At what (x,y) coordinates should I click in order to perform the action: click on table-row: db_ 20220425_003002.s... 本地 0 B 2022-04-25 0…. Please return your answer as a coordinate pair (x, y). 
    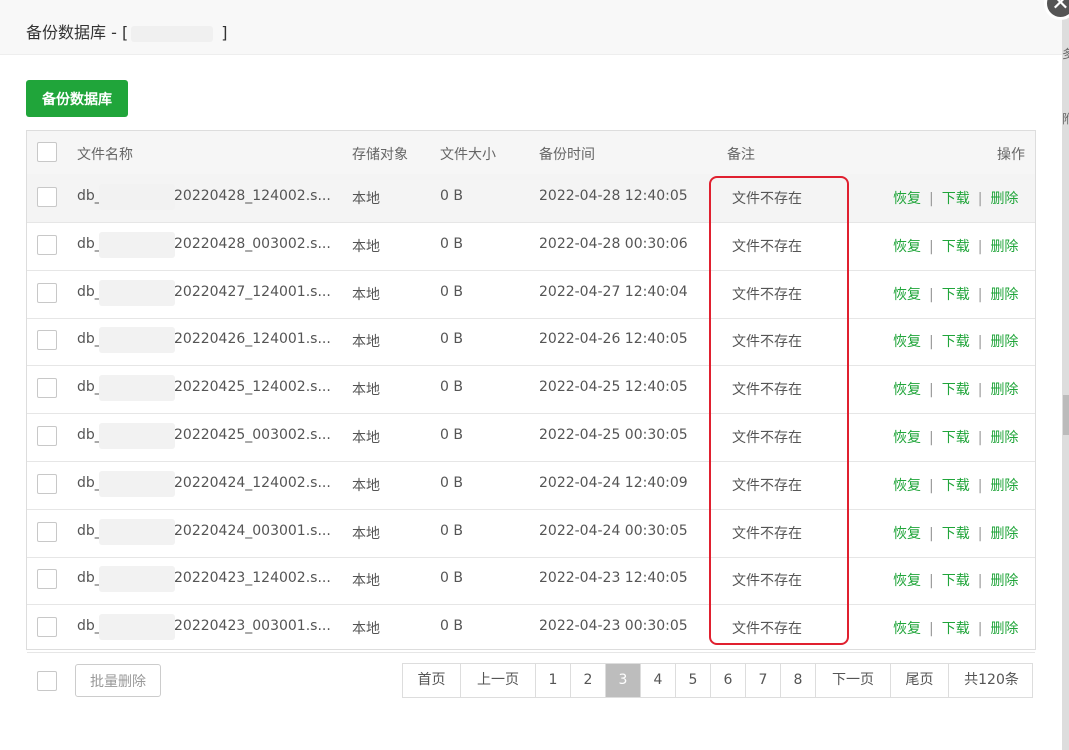
    Looking at the image, I should click on (531, 437).